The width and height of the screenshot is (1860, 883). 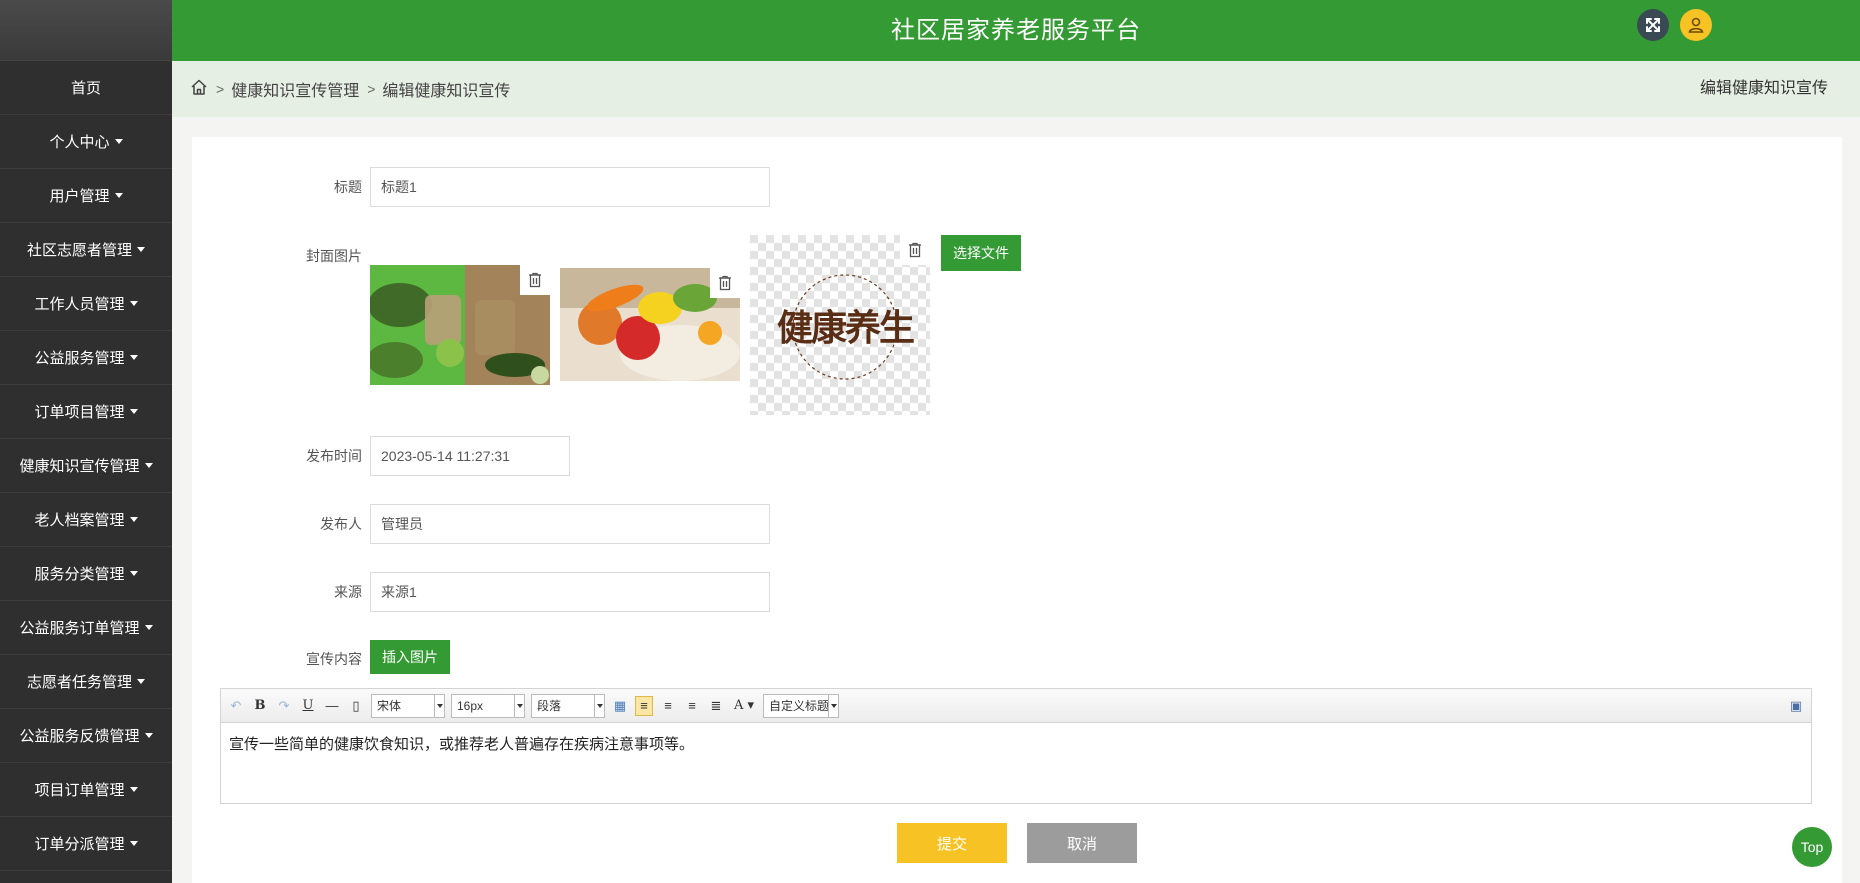 I want to click on redo-icon: ↷, so click(x=284, y=706).